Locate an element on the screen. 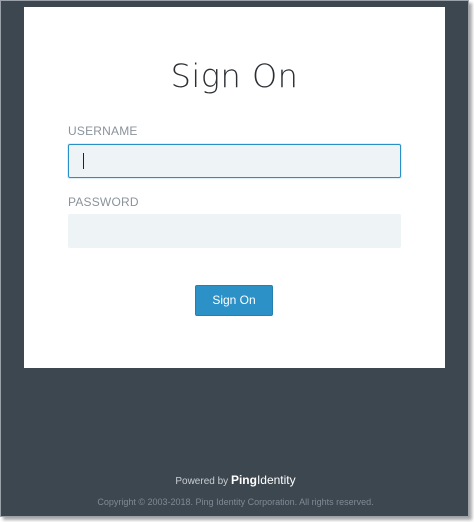  password-field is located at coordinates (234, 231).